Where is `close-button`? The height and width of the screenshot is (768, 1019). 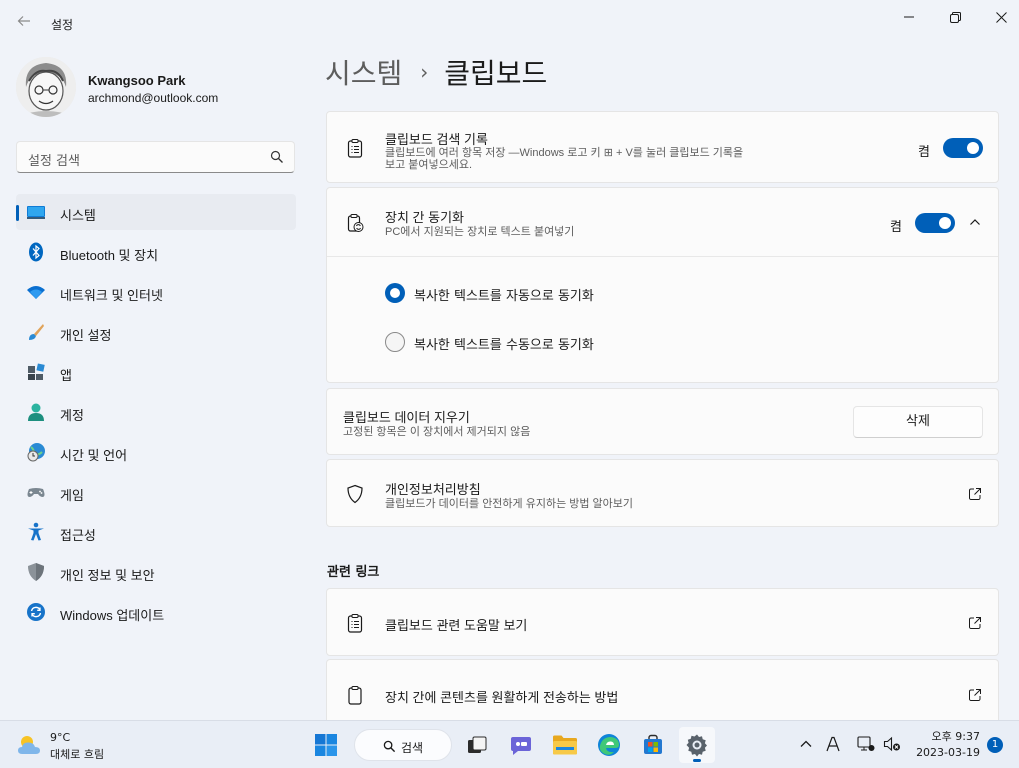 close-button is located at coordinates (998, 17).